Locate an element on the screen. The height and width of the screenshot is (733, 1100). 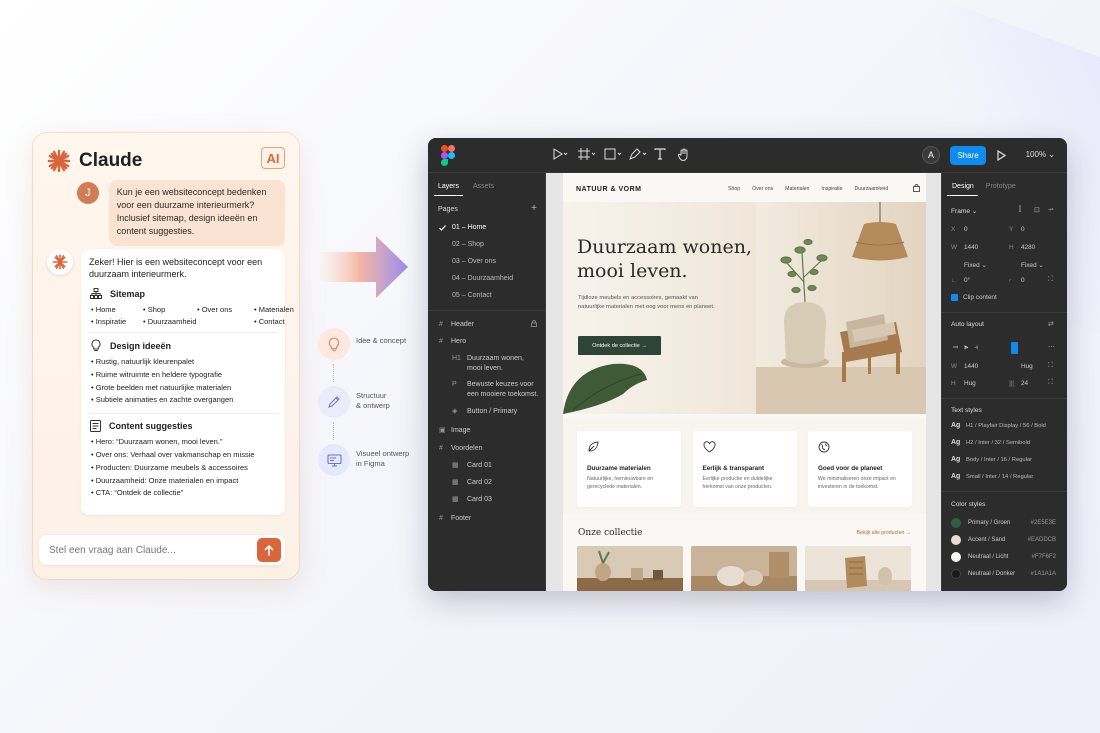
layer-item: ▦ Card 03 is located at coordinates (472, 500).